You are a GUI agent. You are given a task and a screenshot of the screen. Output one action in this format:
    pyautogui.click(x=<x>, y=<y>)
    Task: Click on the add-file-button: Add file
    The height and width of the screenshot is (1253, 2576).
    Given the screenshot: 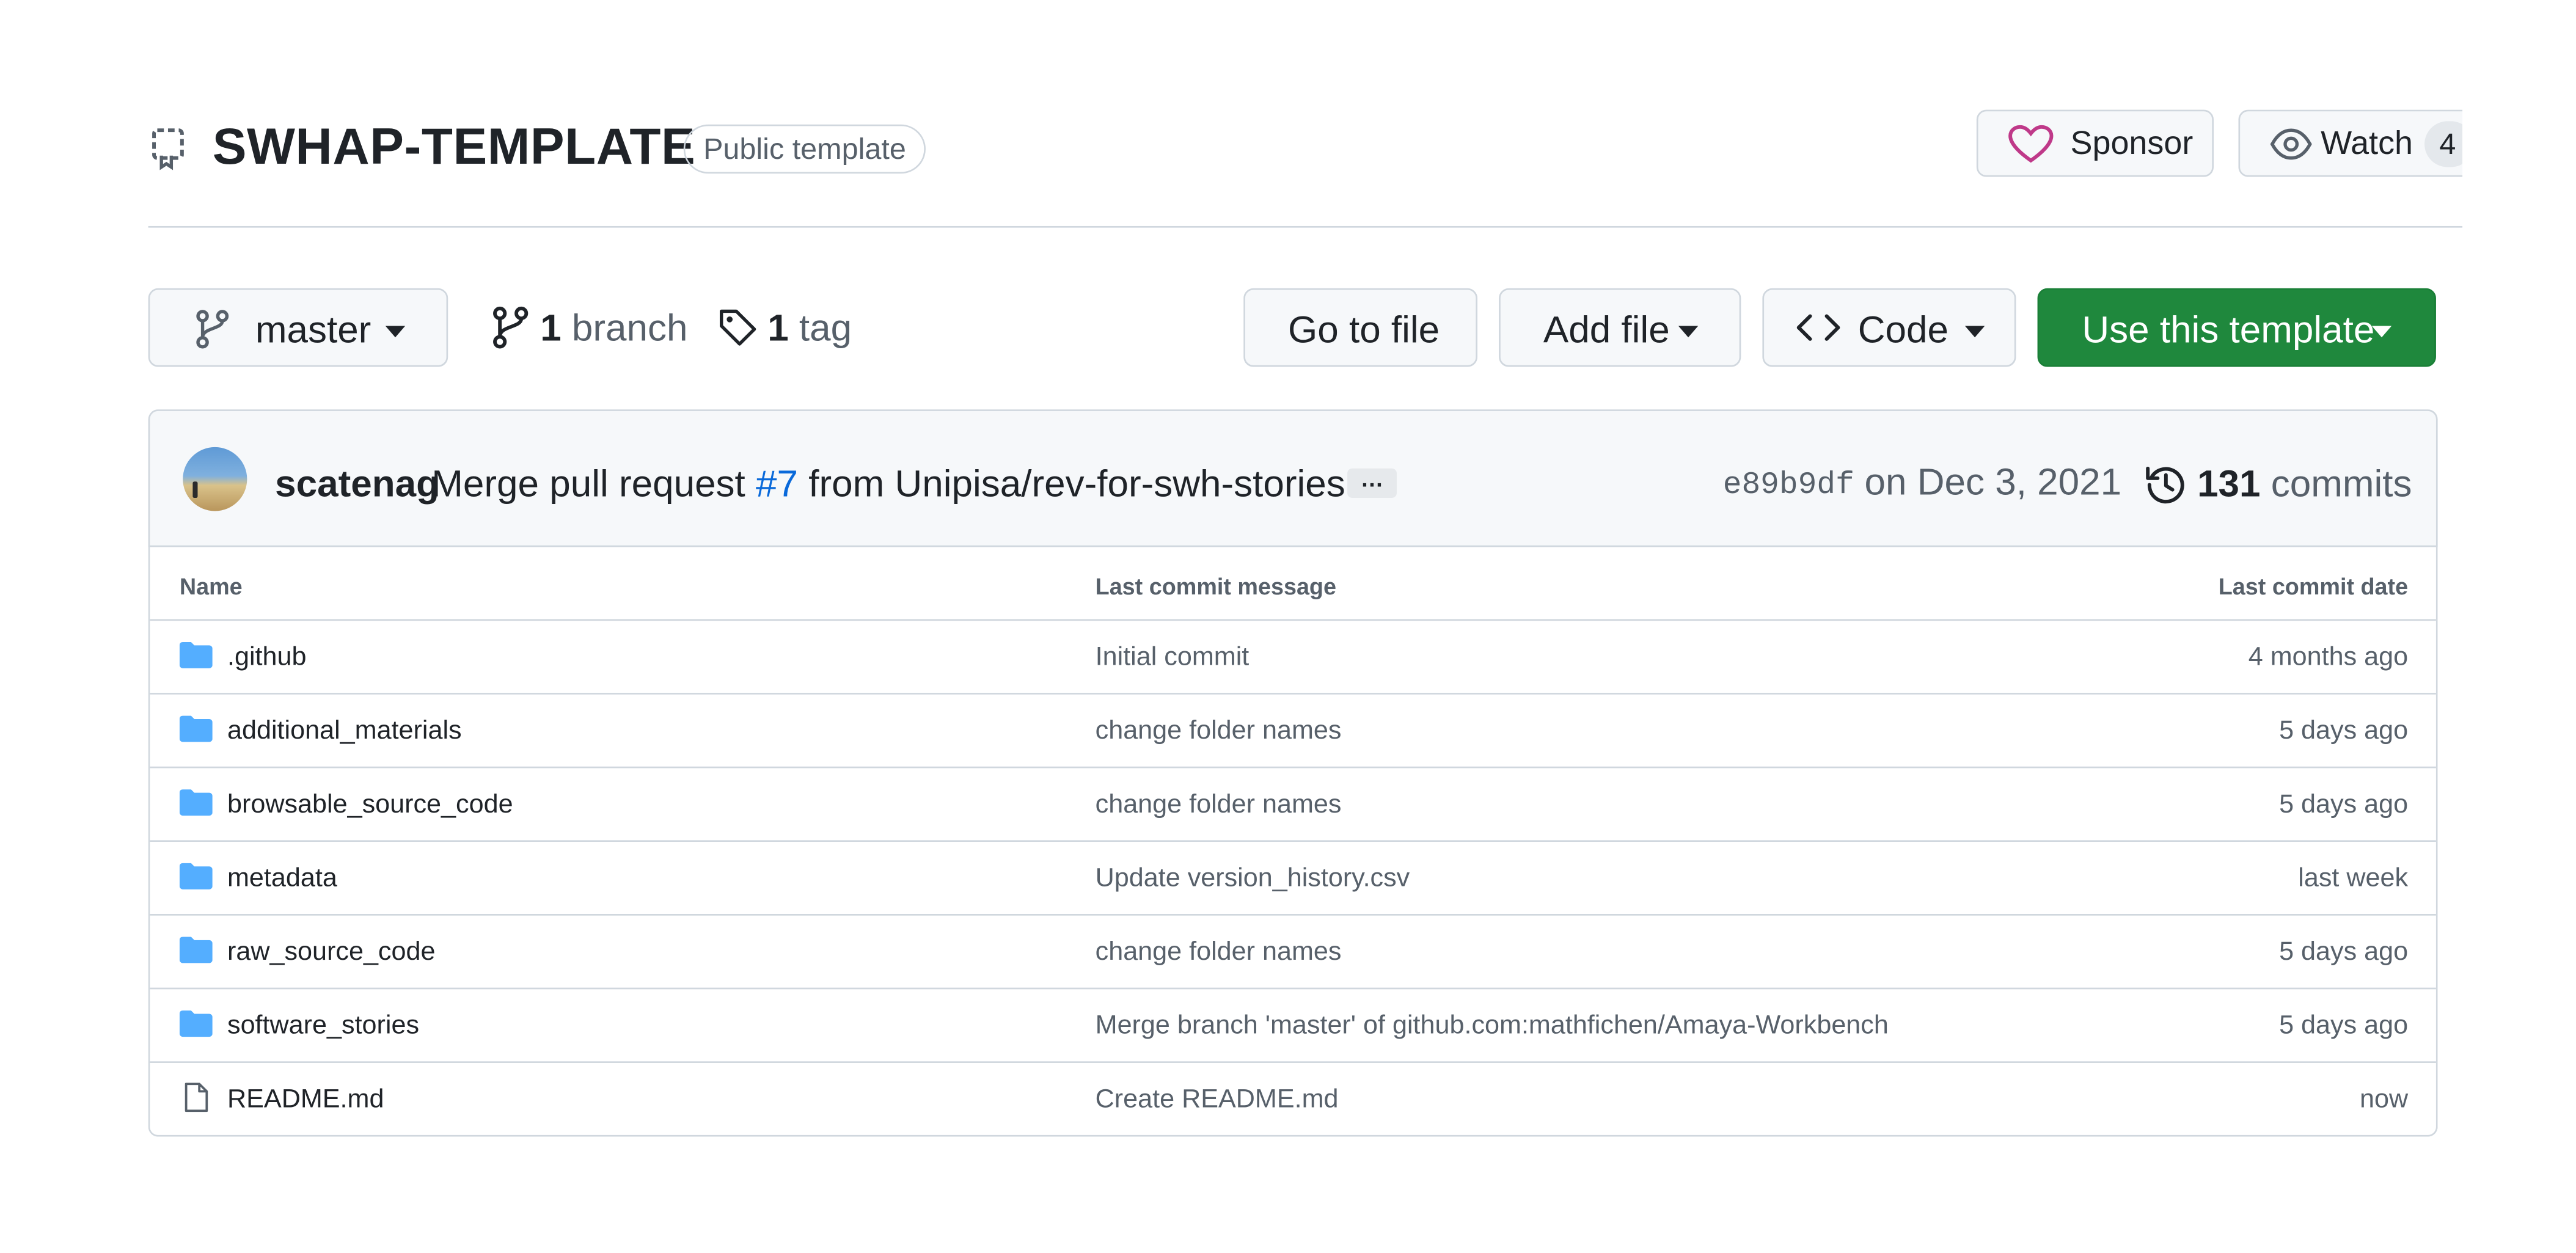 What is the action you would take?
    pyautogui.click(x=1620, y=327)
    